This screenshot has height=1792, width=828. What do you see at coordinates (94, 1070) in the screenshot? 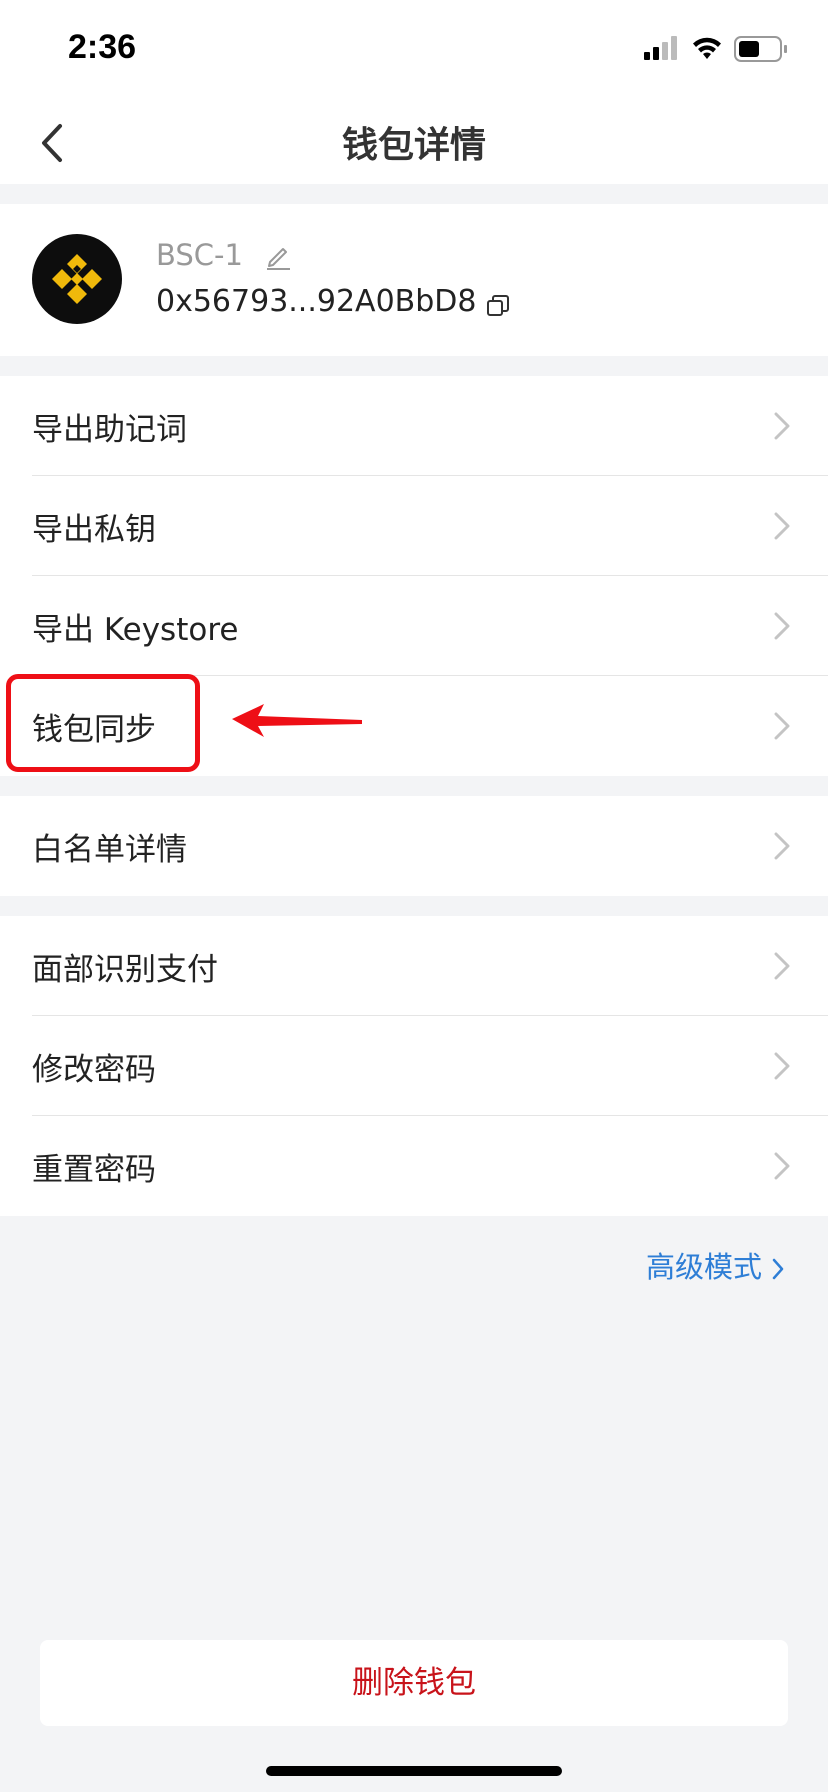
I see `menu-item-label: 修改密码` at bounding box center [94, 1070].